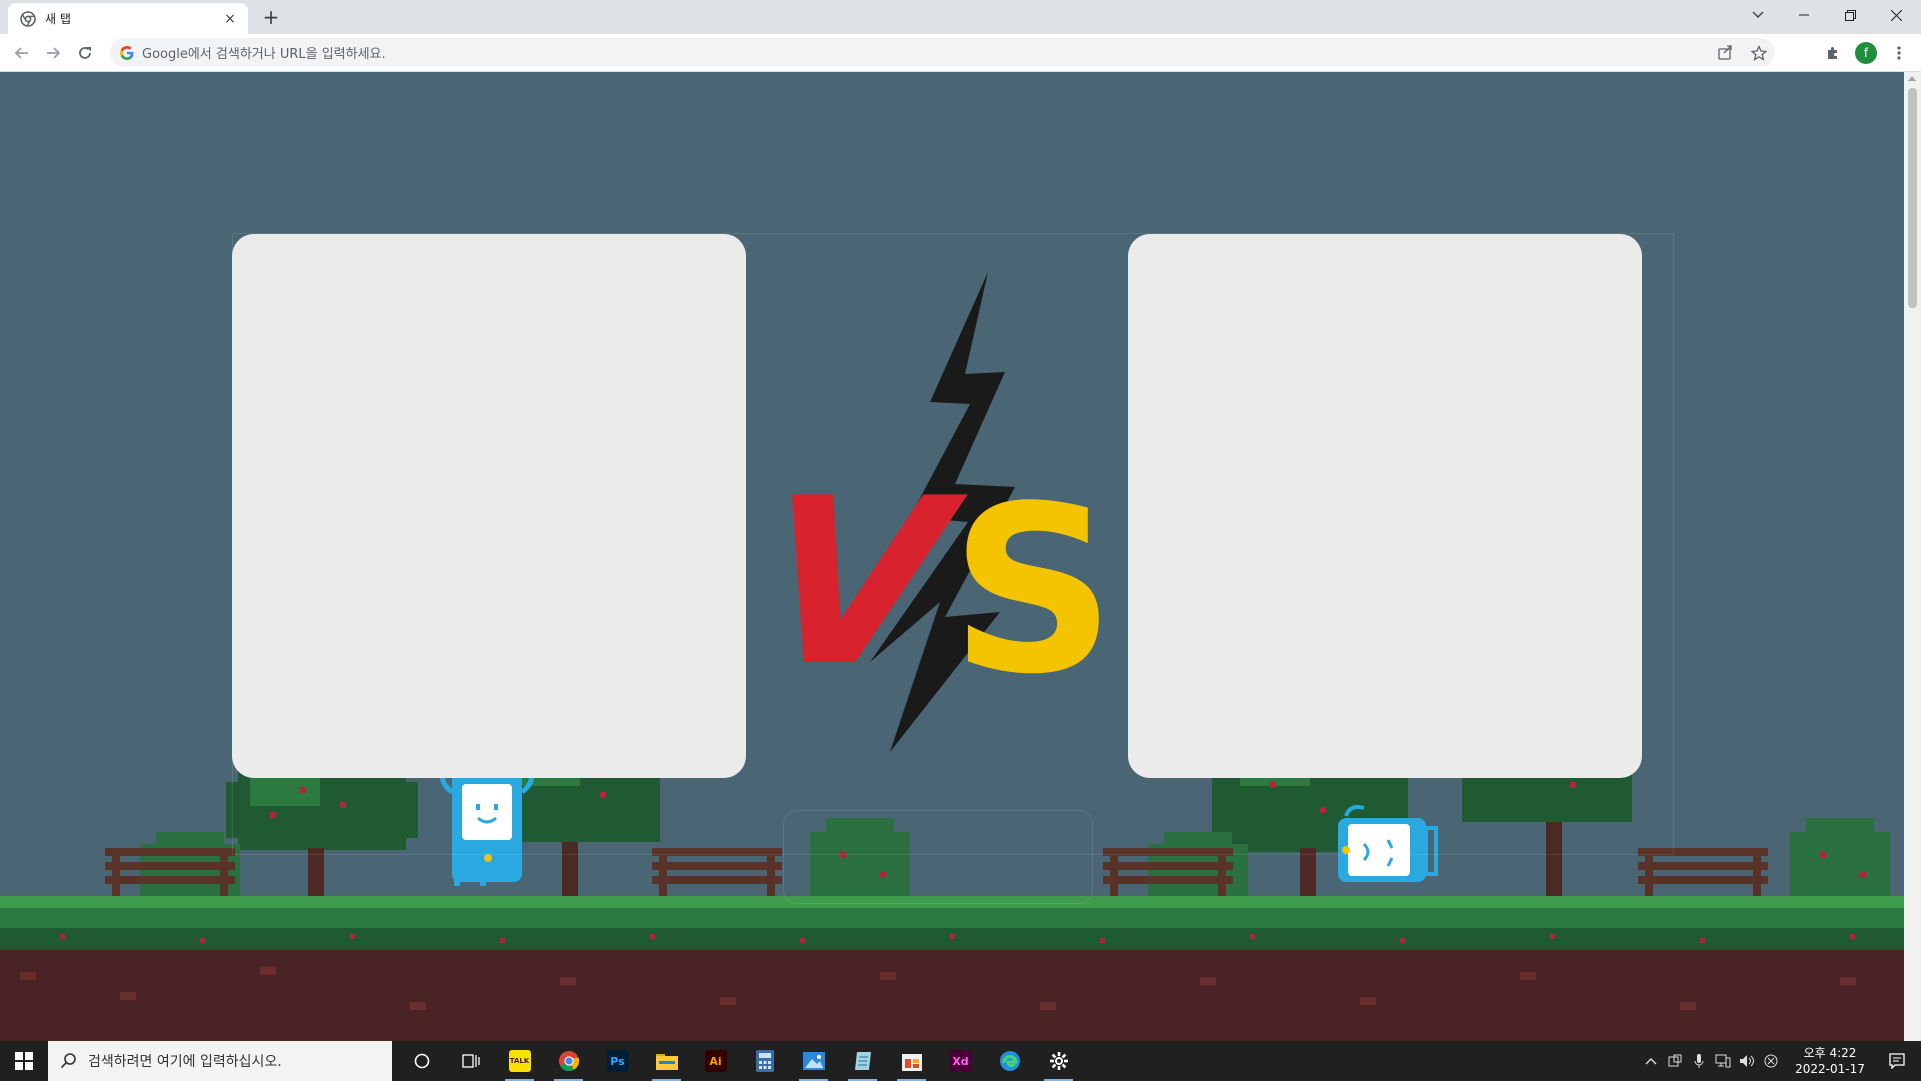  I want to click on google-g-icon, so click(127, 52).